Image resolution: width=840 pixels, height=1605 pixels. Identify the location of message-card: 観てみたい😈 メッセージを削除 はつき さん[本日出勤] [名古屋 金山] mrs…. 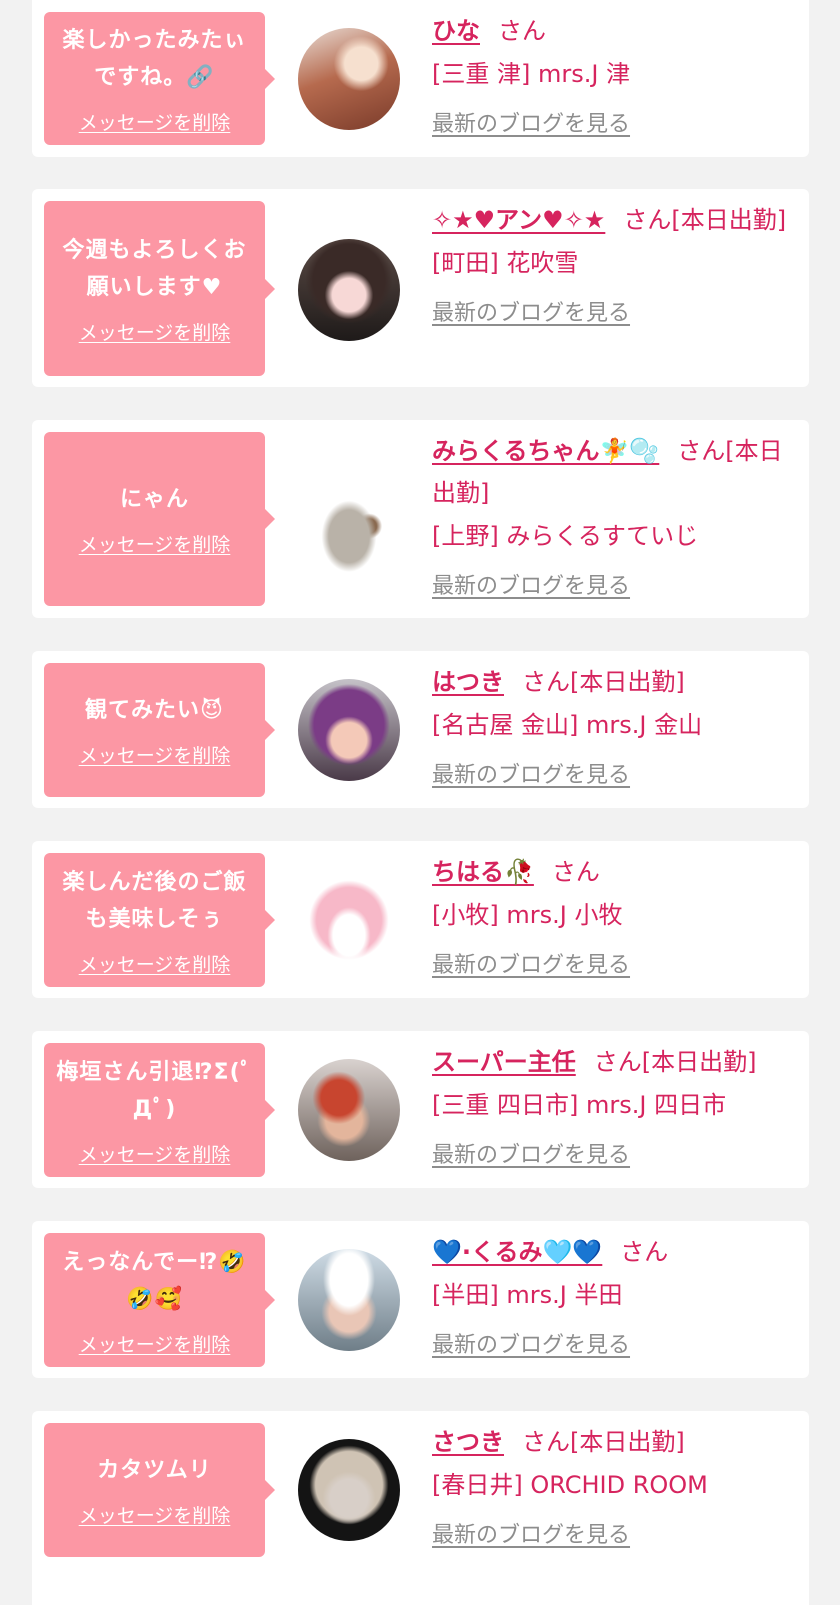
(420, 729).